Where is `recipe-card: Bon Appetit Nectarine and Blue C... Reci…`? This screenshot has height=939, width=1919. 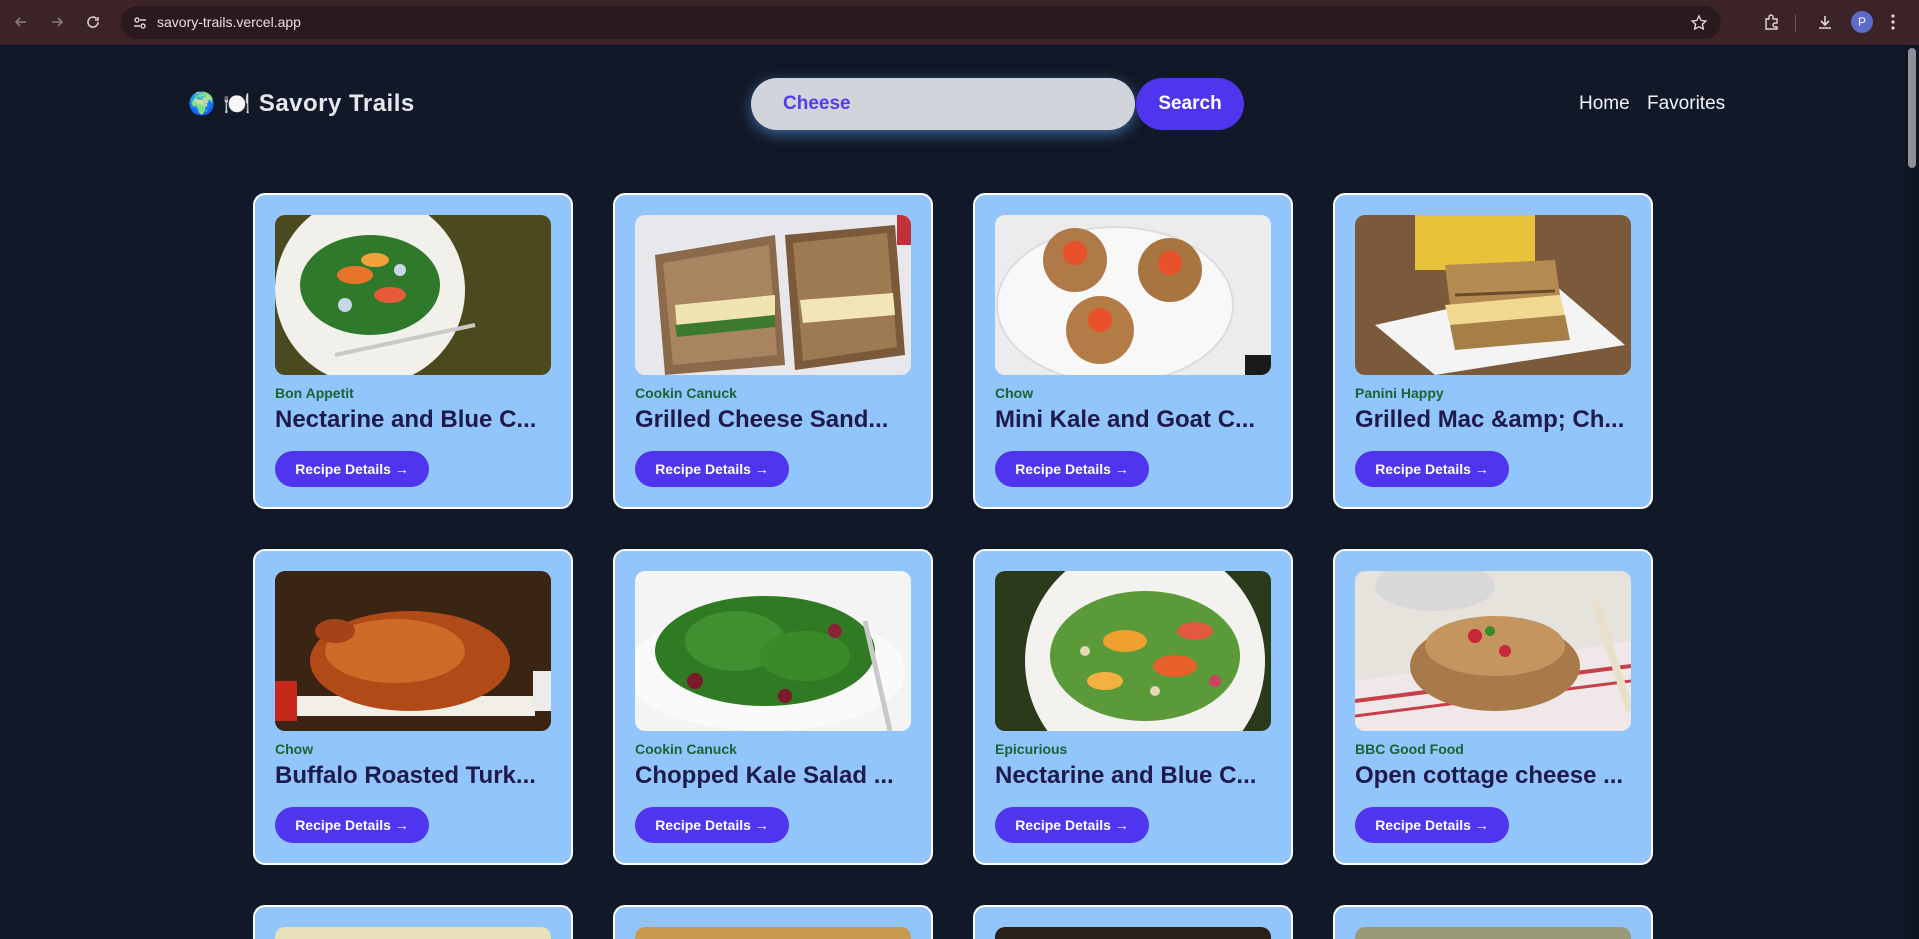
recipe-card: Bon Appetit Nectarine and Blue C... Reci… is located at coordinates (413, 351).